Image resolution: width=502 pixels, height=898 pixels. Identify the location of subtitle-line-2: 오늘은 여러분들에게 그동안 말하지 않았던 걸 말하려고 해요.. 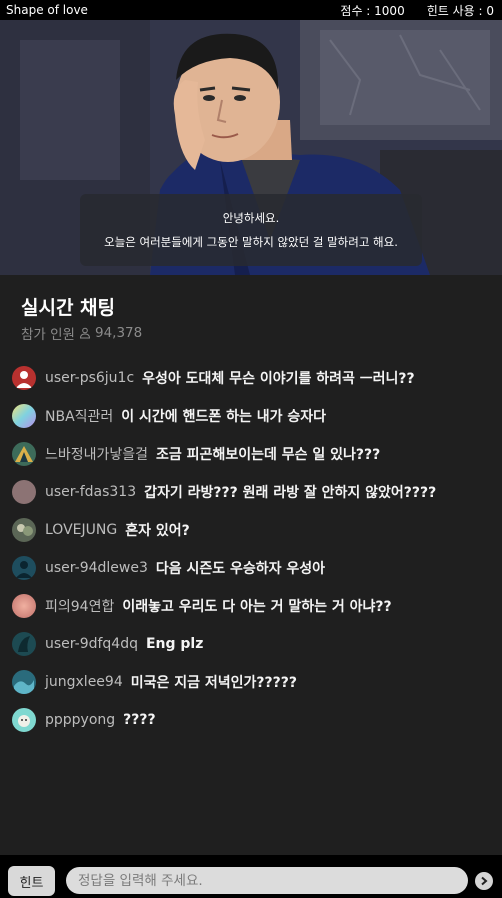
(251, 242).